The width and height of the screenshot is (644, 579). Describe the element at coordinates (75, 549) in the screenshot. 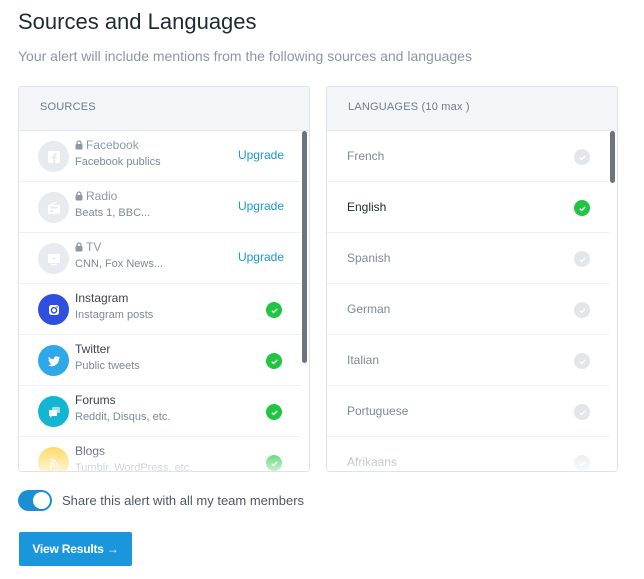

I see `view-results-button: View Results →` at that location.